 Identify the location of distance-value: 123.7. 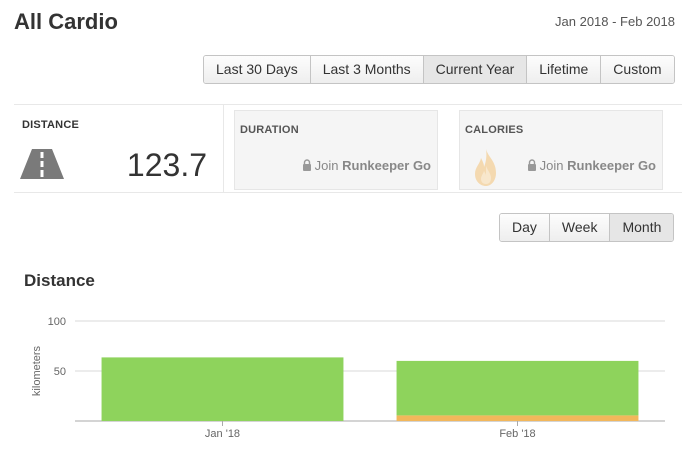
(166, 165).